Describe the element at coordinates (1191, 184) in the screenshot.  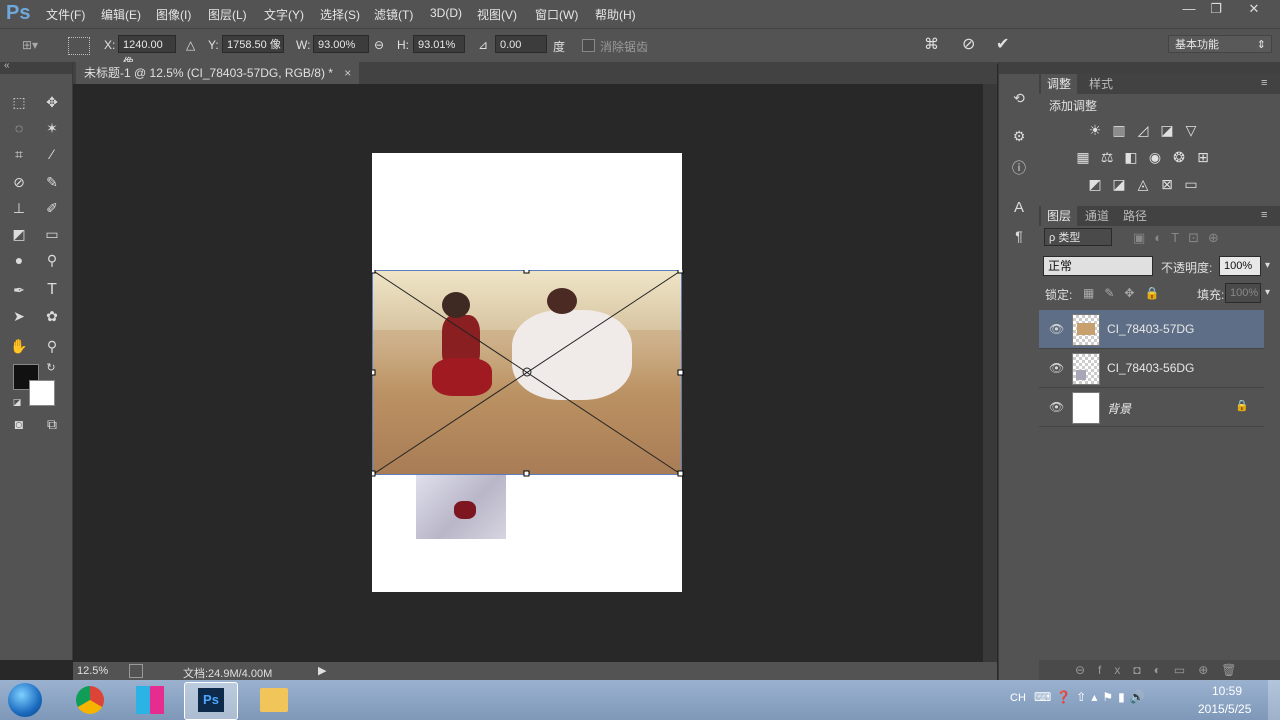
I see `gradient-map-icon: ▭` at that location.